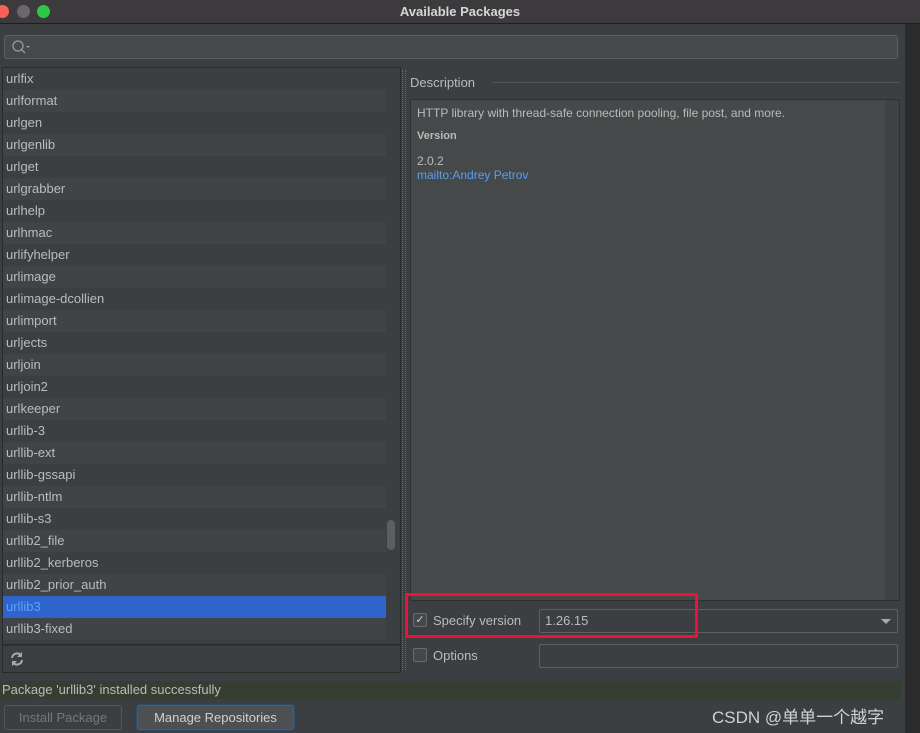 The image size is (920, 733). I want to click on package-list-item: urllib-ext, so click(194, 453).